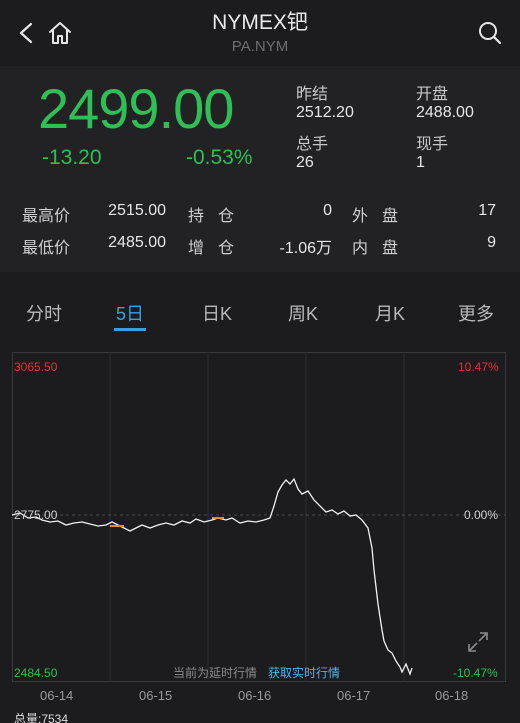 This screenshot has width=520, height=723. I want to click on delay-notice: 当前为延时行情, so click(215, 673).